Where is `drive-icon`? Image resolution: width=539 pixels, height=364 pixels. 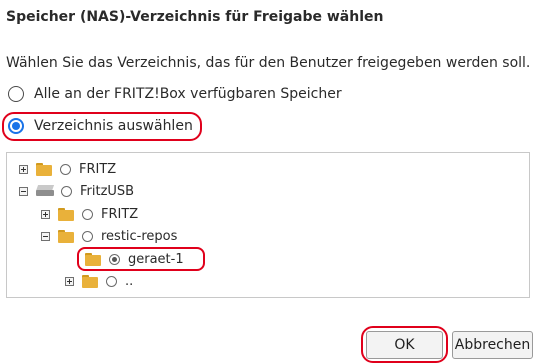
drive-icon is located at coordinates (45, 191).